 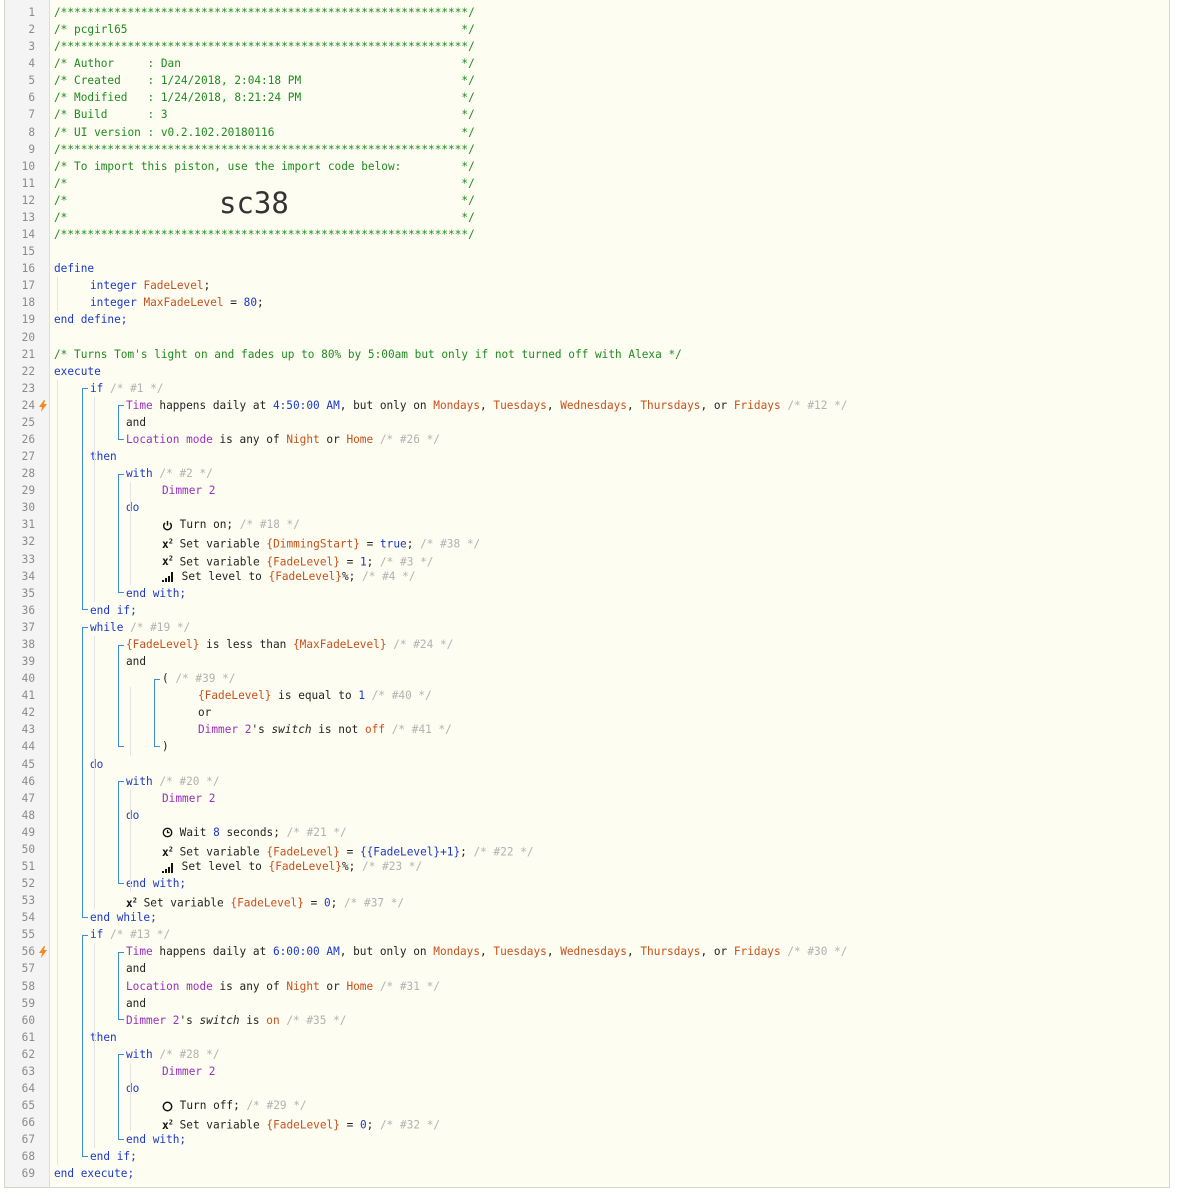 I want to click on code-token: /* #2 */, so click(x=186, y=474).